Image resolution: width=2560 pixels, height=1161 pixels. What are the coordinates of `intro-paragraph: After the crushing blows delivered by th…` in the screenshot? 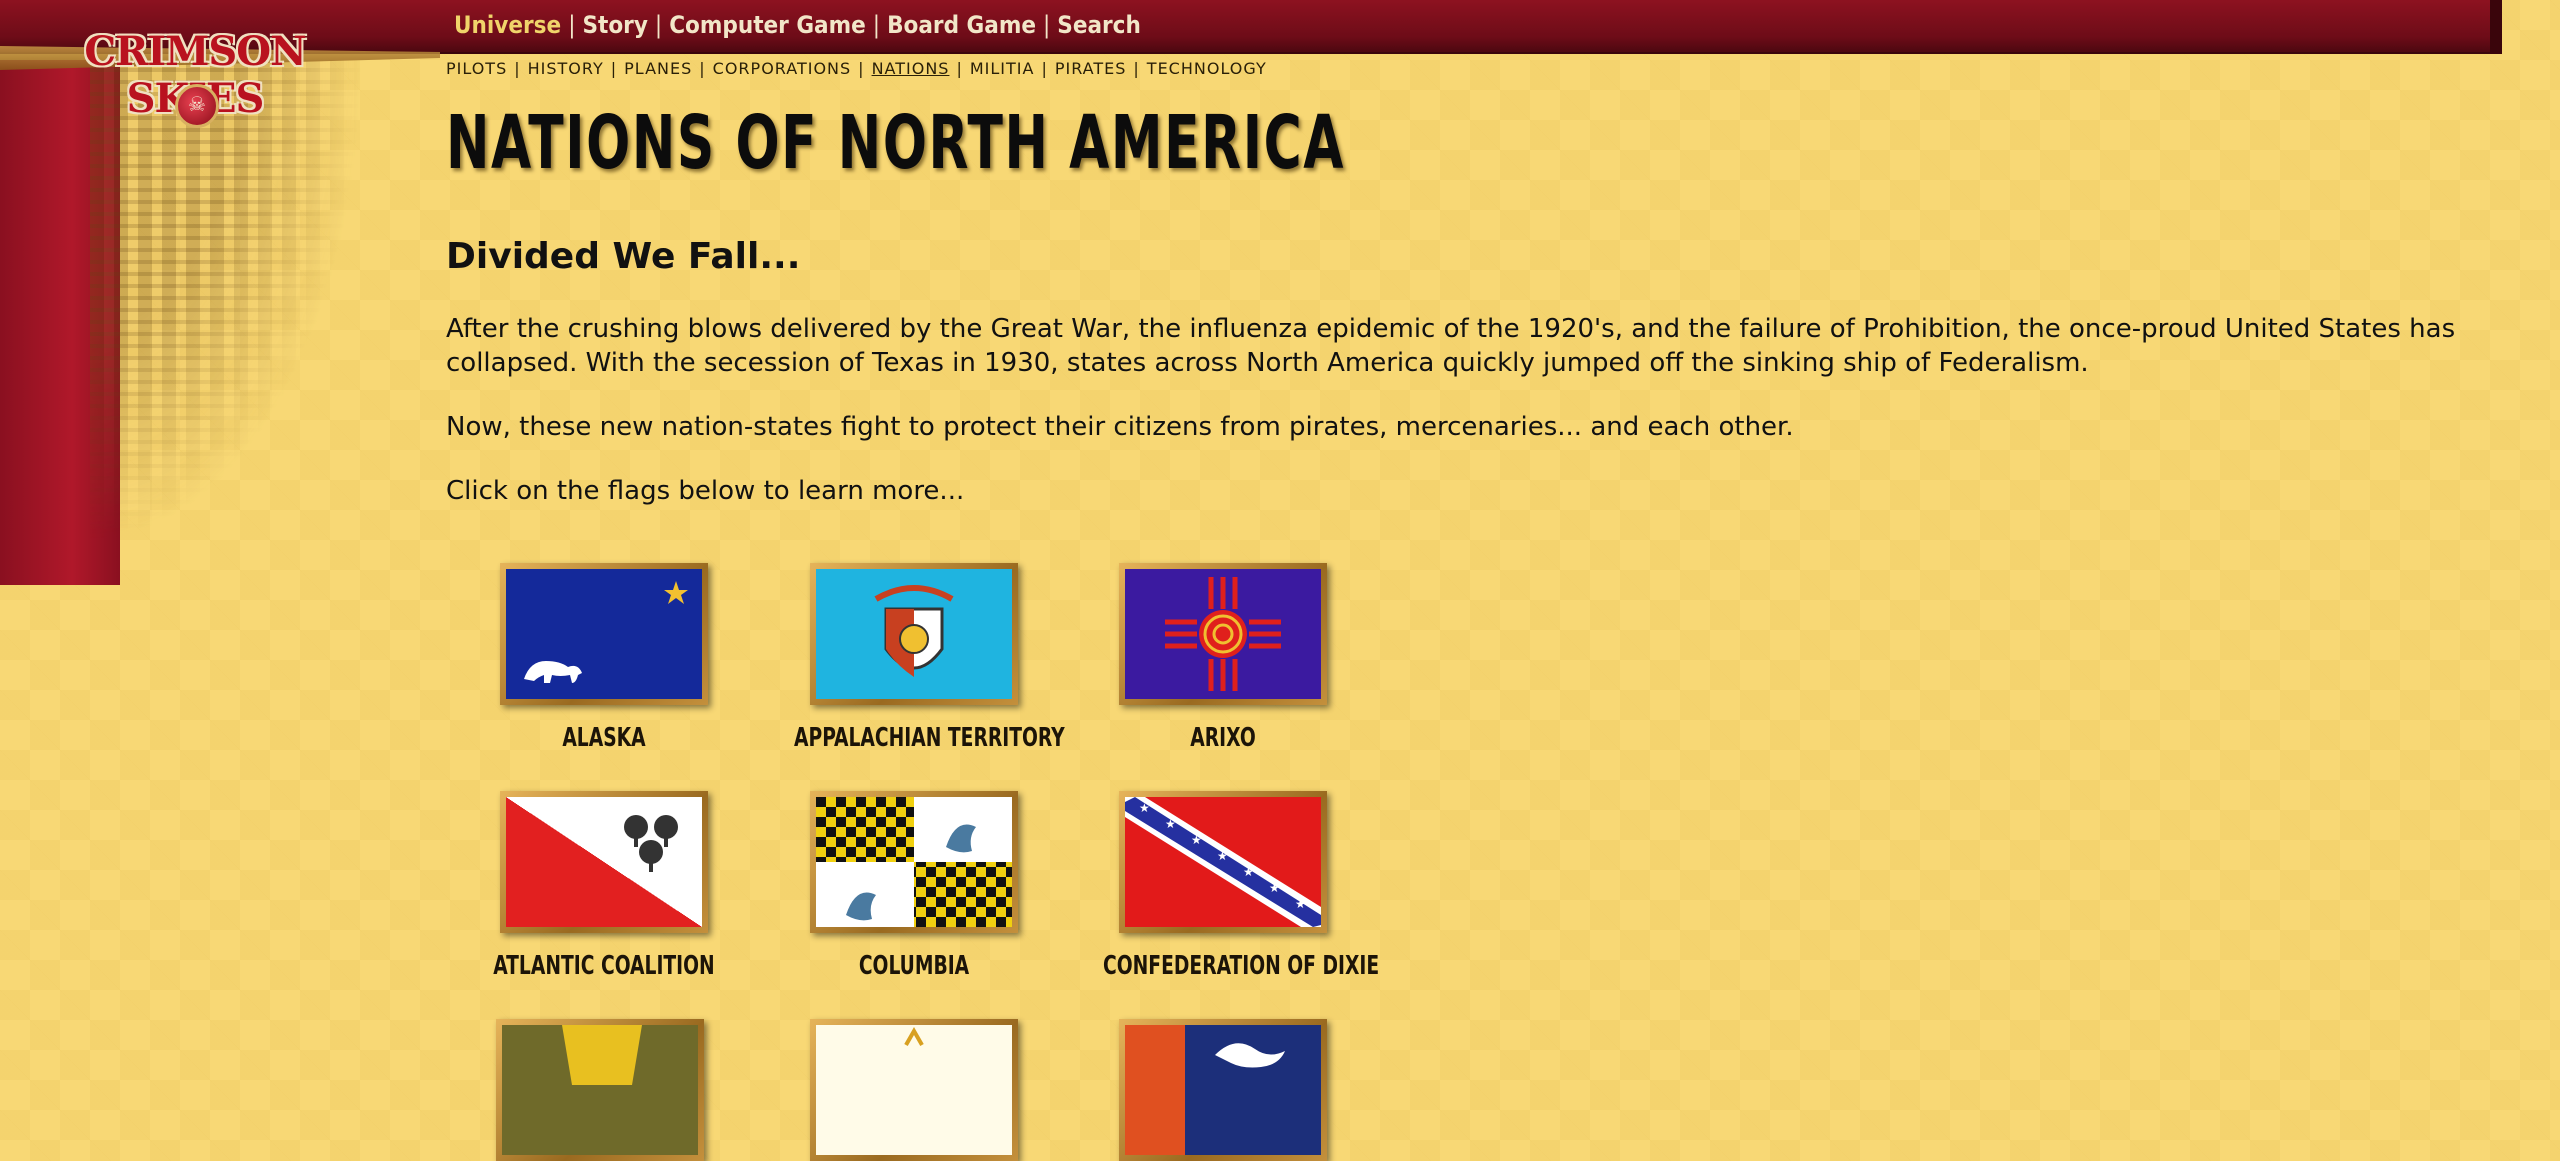 It's located at (1451, 346).